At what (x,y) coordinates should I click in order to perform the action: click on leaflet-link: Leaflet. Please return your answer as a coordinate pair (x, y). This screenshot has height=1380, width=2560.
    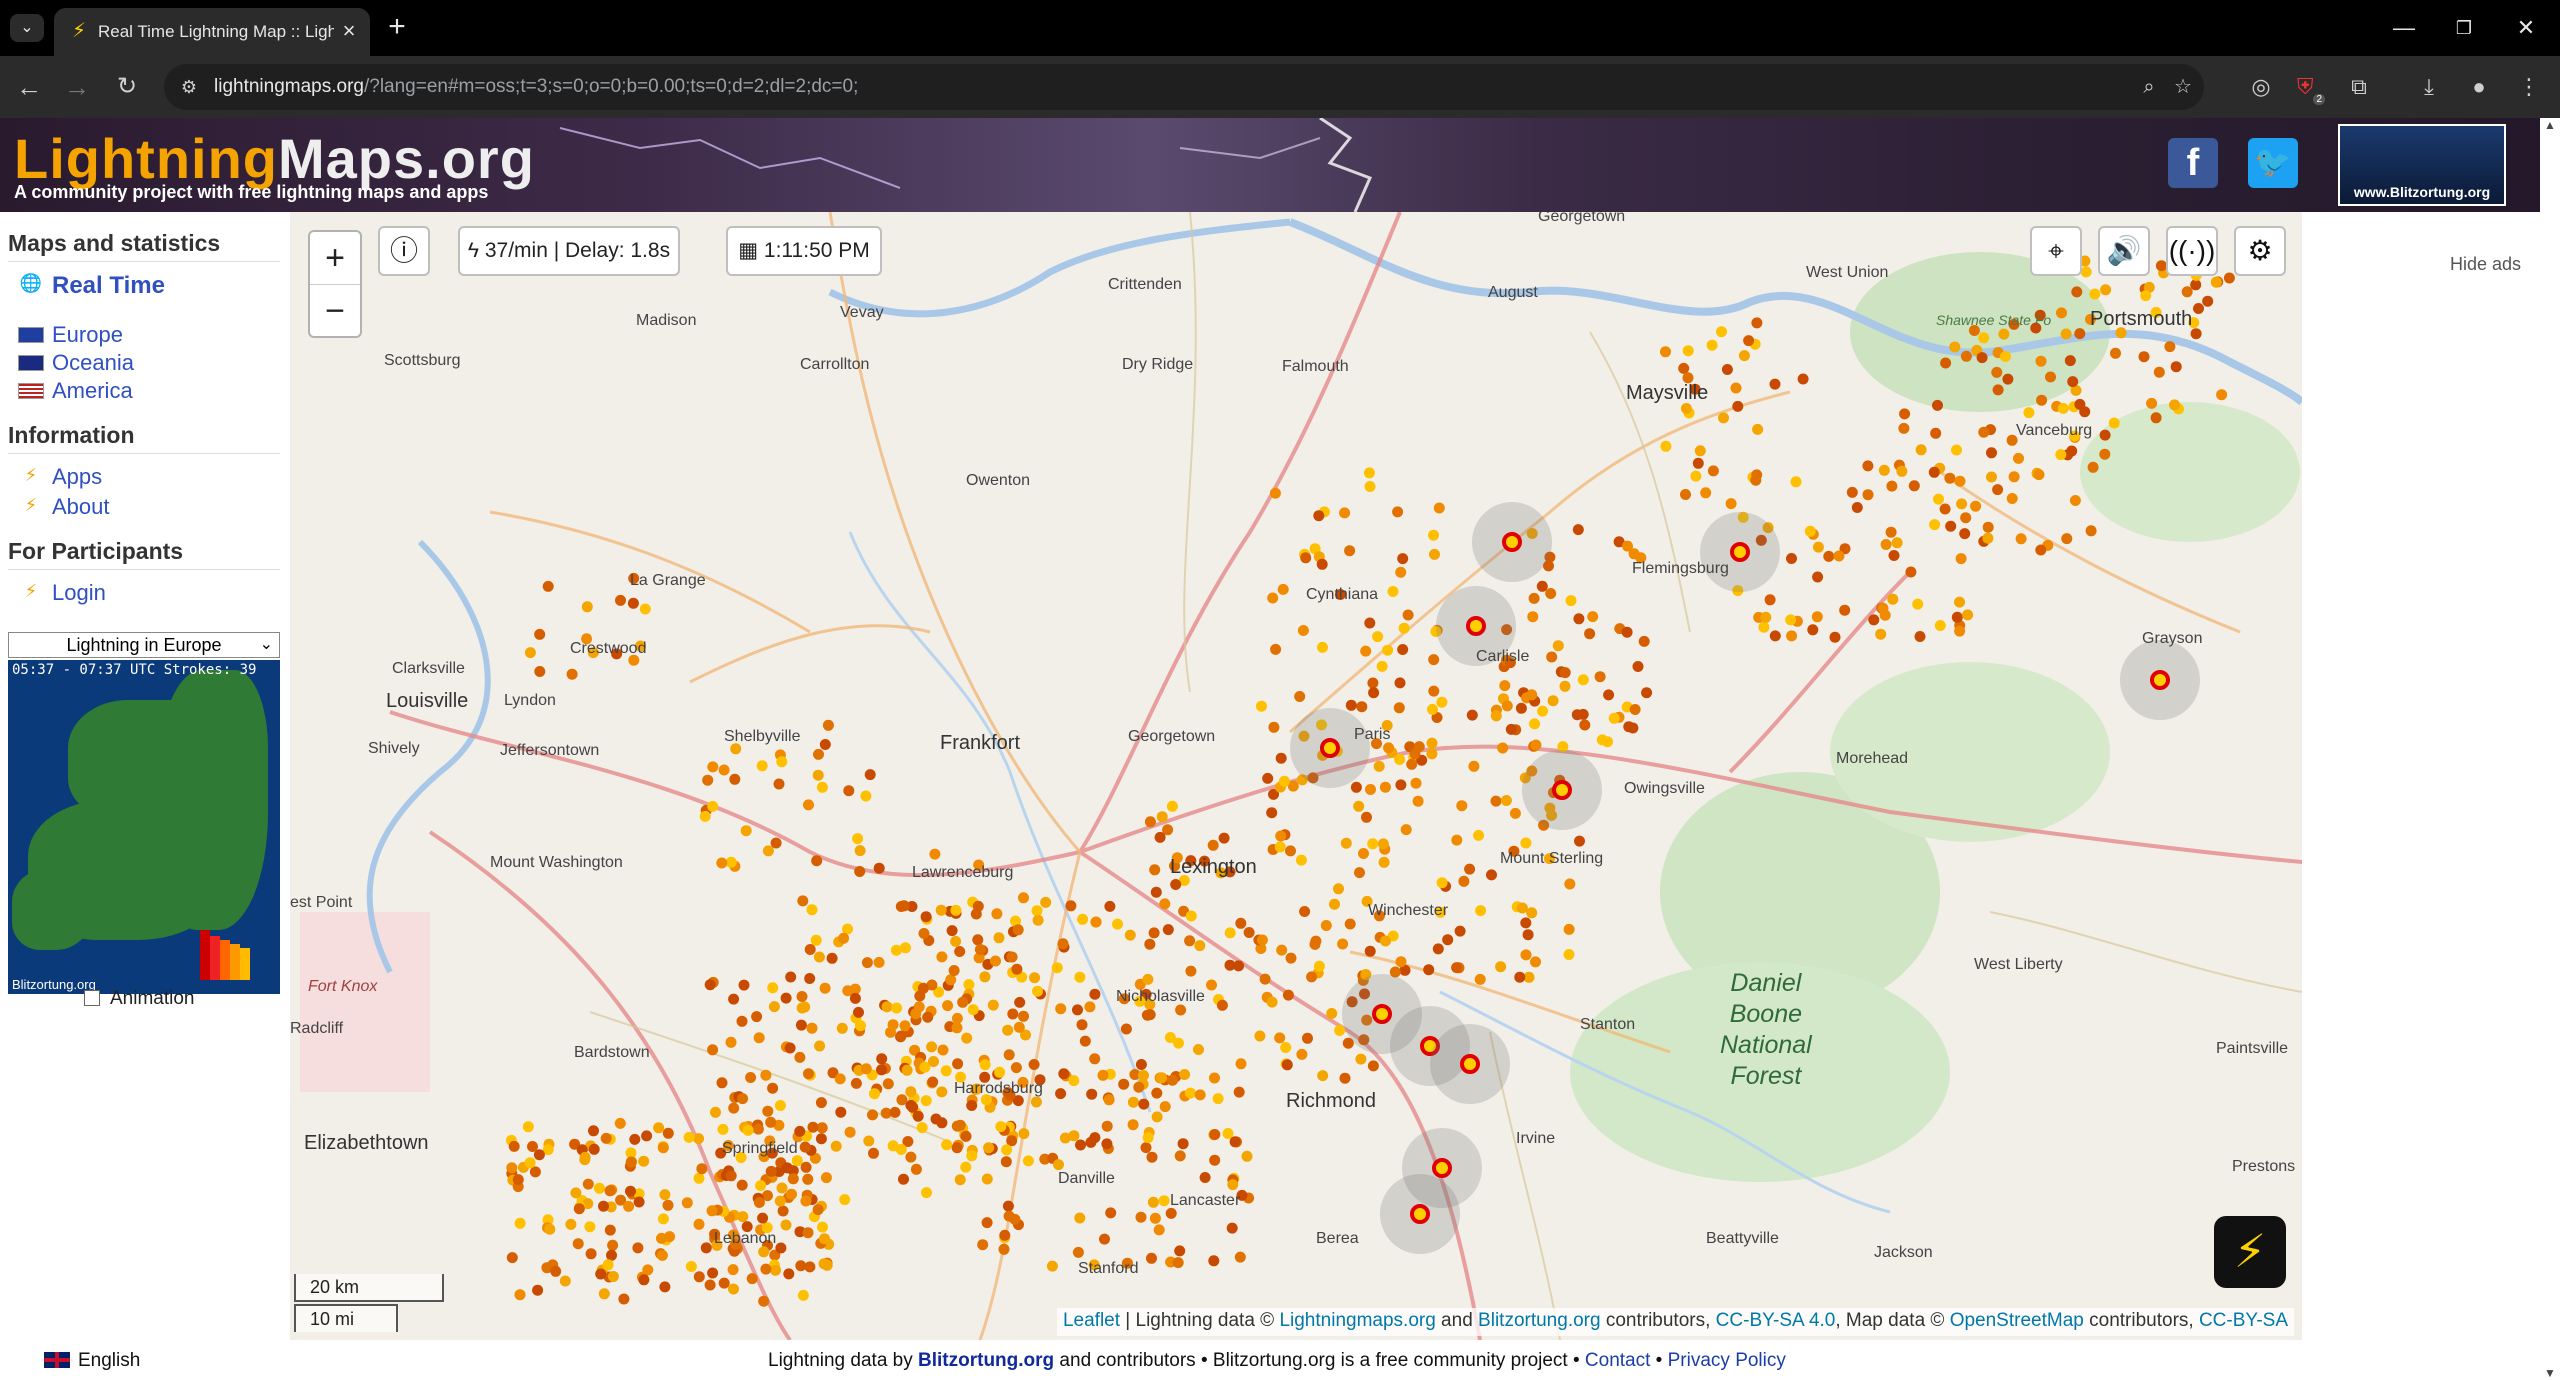
    Looking at the image, I should click on (1091, 1320).